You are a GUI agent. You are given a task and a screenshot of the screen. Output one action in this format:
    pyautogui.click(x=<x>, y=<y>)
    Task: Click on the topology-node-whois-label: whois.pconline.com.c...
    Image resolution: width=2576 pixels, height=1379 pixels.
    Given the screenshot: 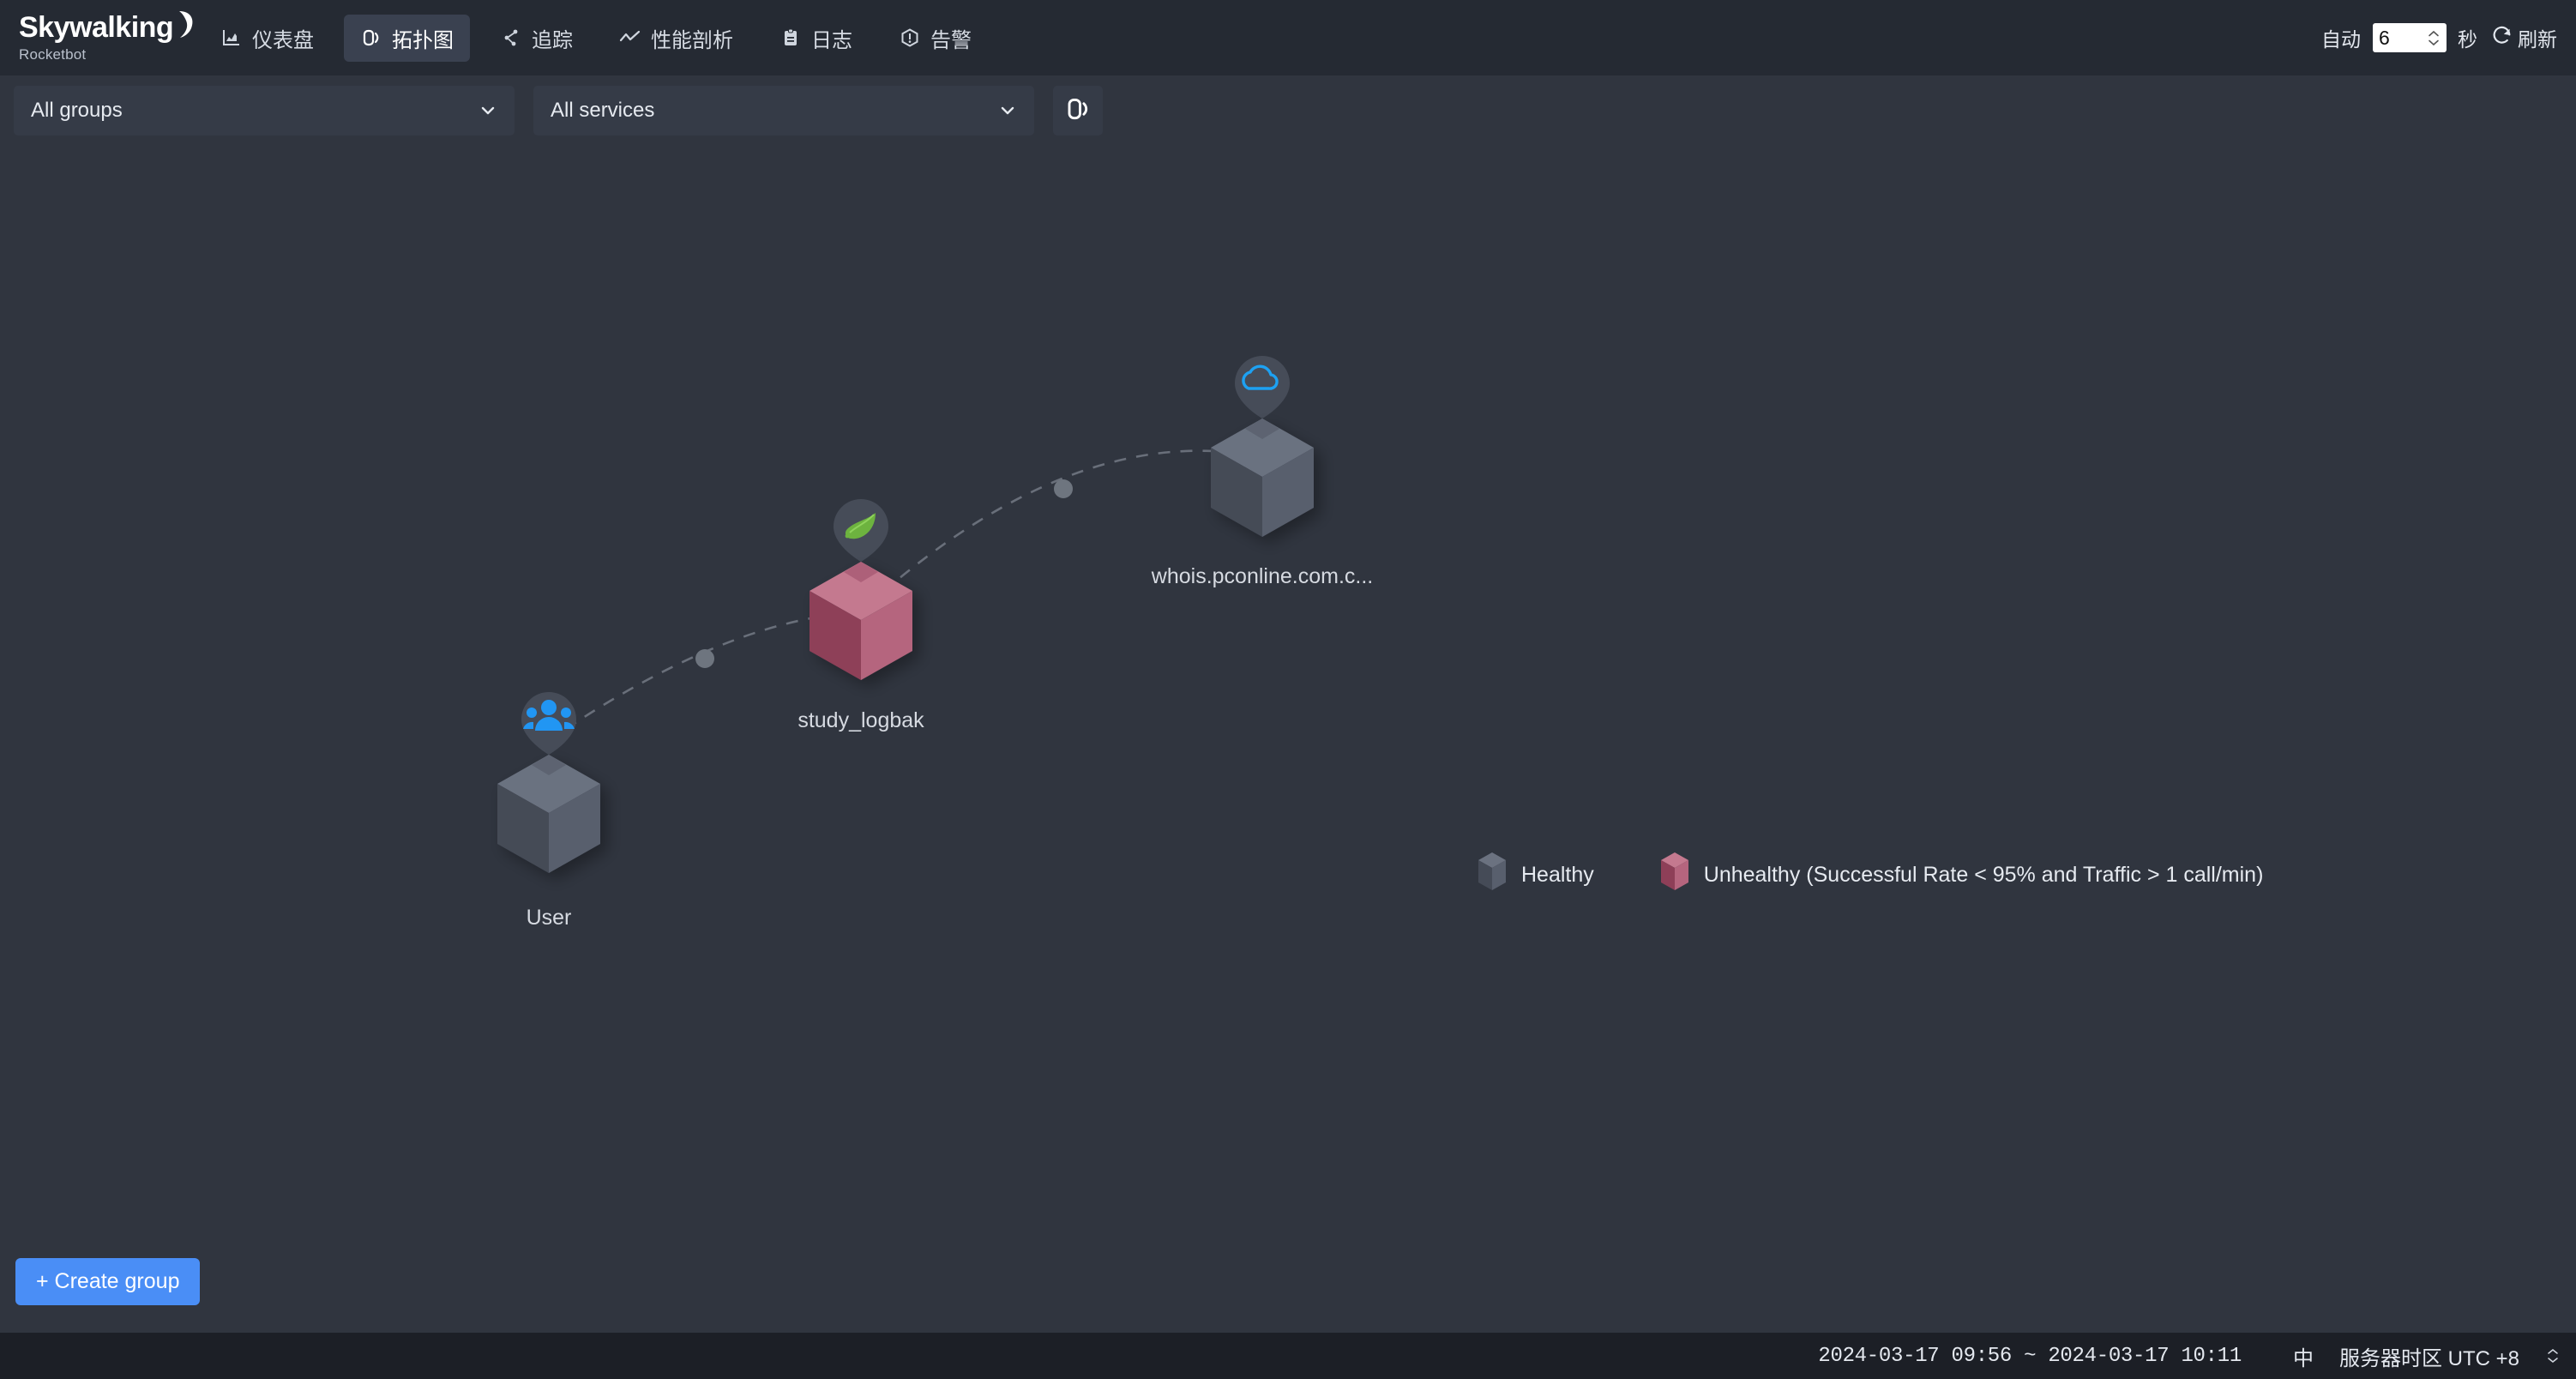 What is the action you would take?
    pyautogui.click(x=1262, y=576)
    